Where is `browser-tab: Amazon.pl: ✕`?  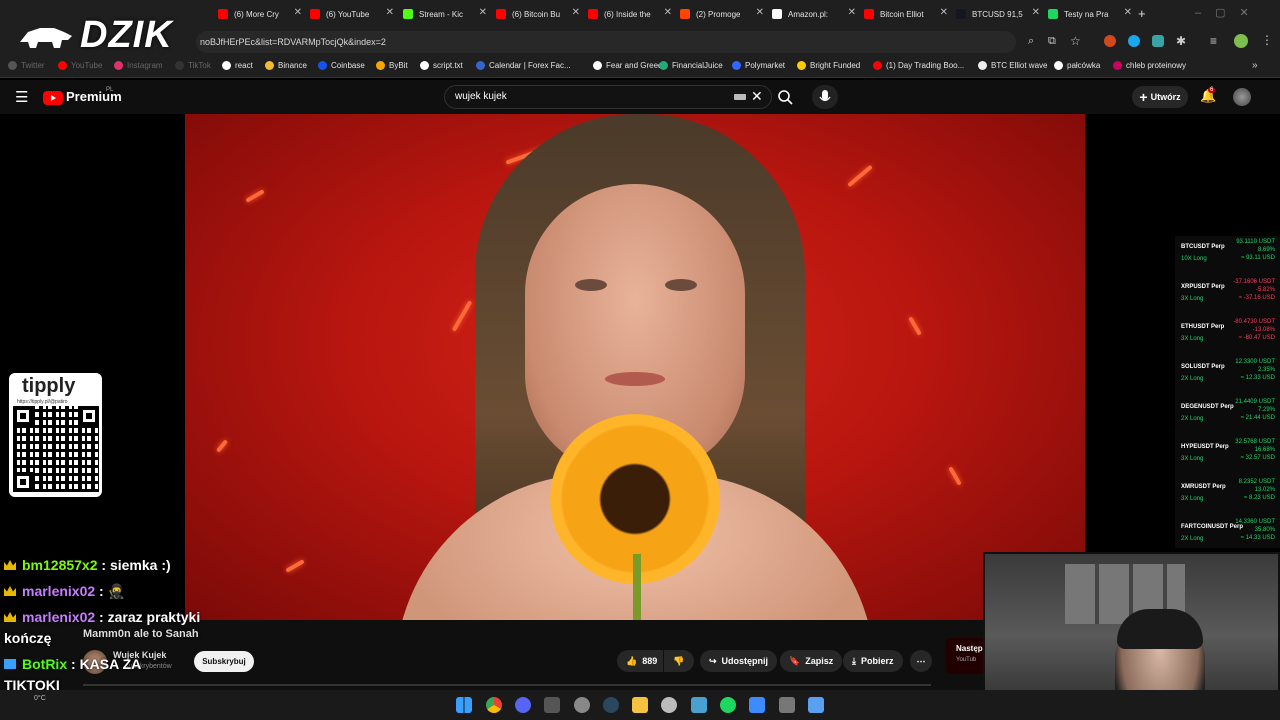 browser-tab: Amazon.pl: ✕ is located at coordinates (815, 14).